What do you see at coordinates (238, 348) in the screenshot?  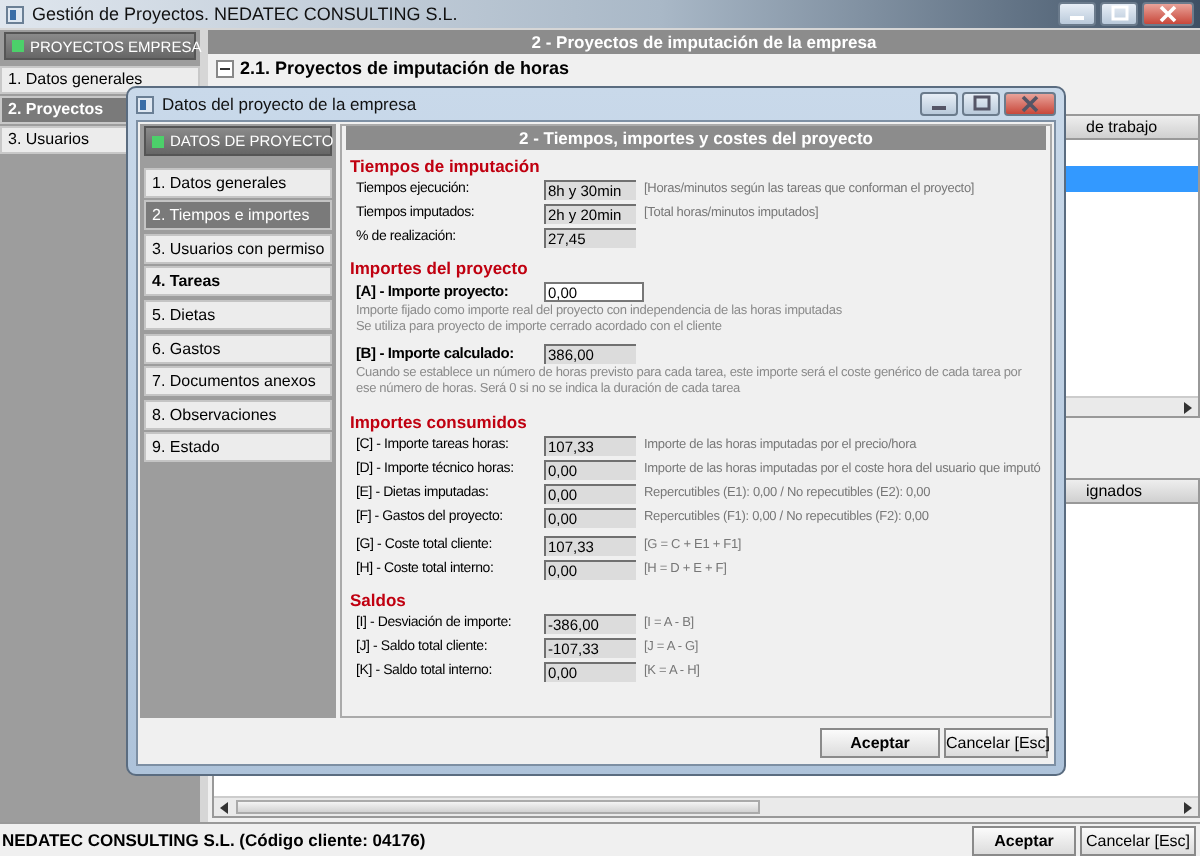 I see `nav-item: 6. Gastos` at bounding box center [238, 348].